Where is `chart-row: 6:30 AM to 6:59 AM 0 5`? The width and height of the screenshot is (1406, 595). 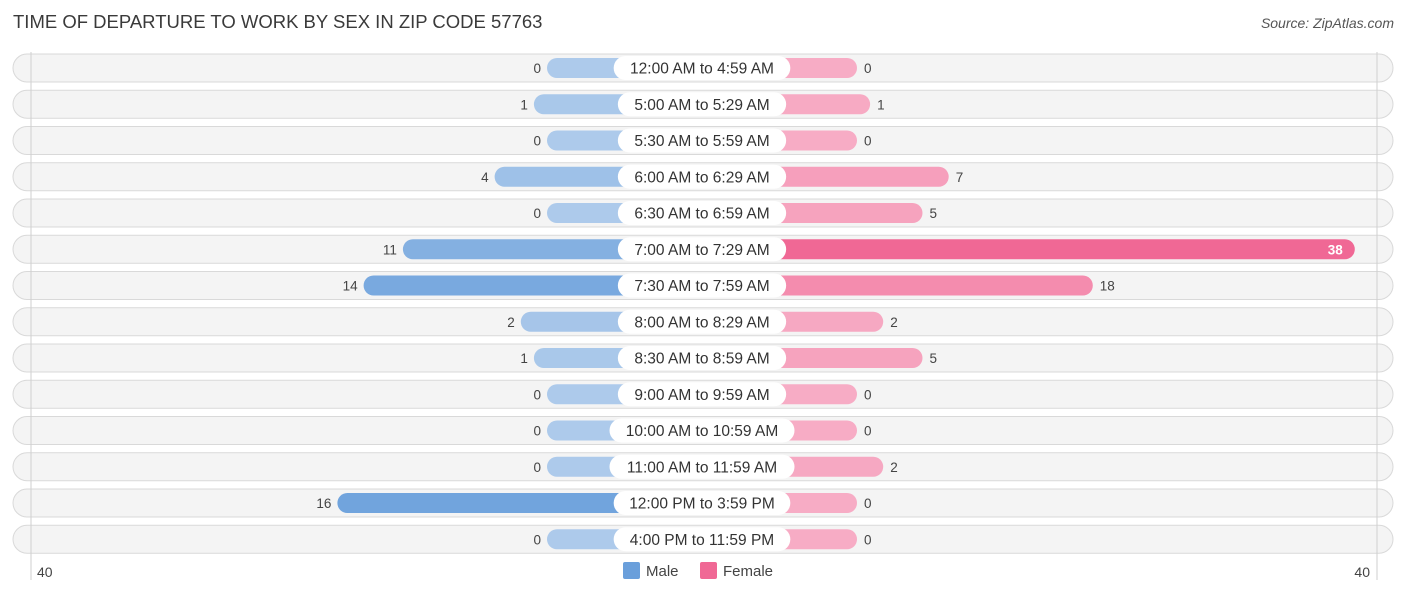
chart-row: 6:30 AM to 6:59 AM 0 5 is located at coordinates (703, 213).